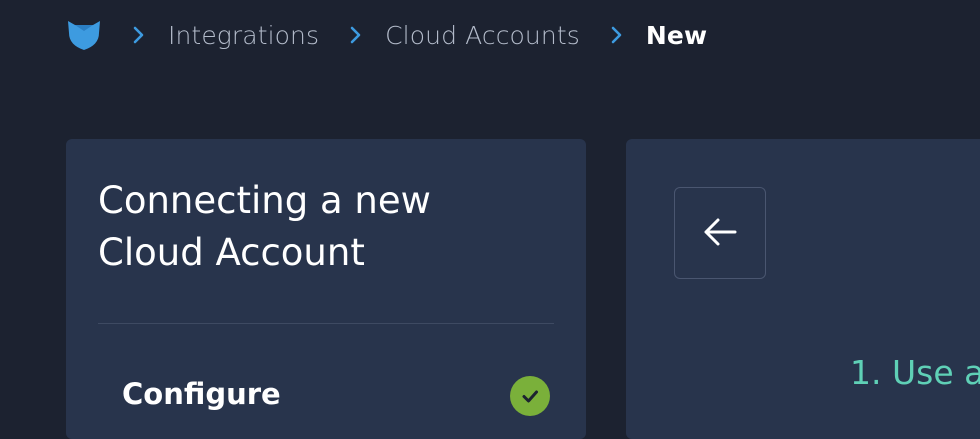  What do you see at coordinates (915, 372) in the screenshot?
I see `instruction-step-text: 1. Use a` at bounding box center [915, 372].